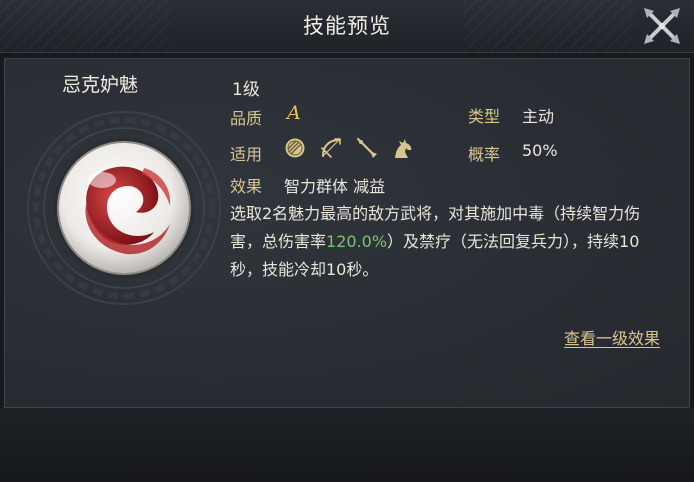 This screenshot has width=694, height=482. Describe the element at coordinates (367, 148) in the screenshot. I see `spear-icon` at that location.